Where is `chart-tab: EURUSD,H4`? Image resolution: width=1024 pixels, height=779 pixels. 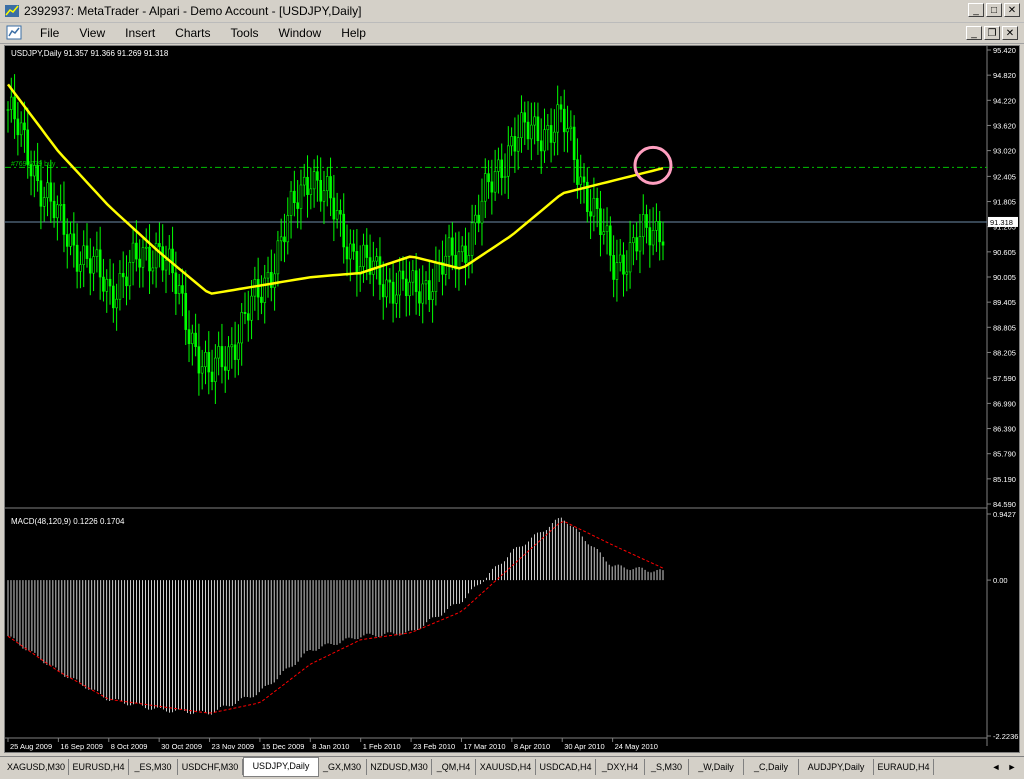 chart-tab: EURUSD,H4 is located at coordinates (99, 767).